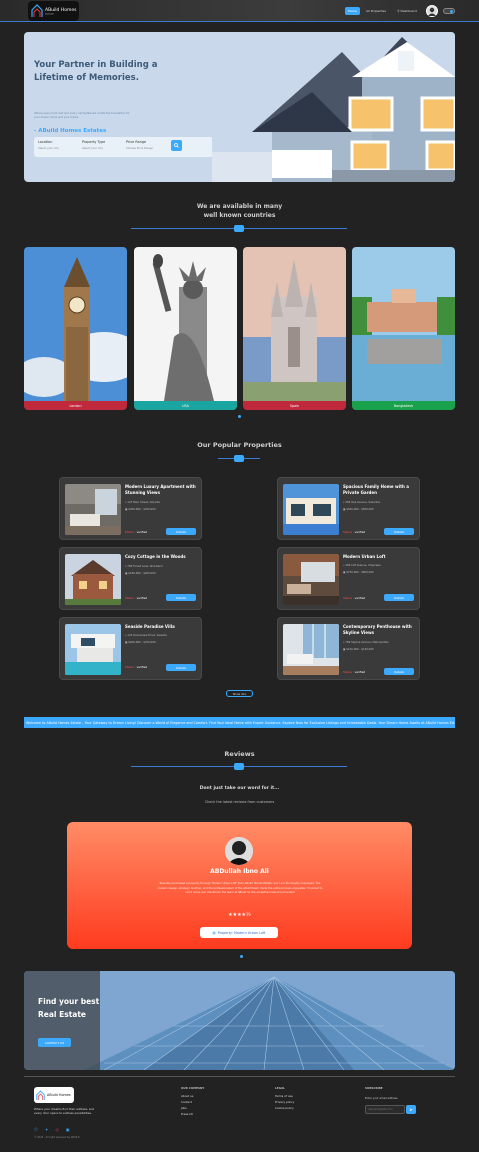  Describe the element at coordinates (45, 142) in the screenshot. I see `location-label: Location` at that location.